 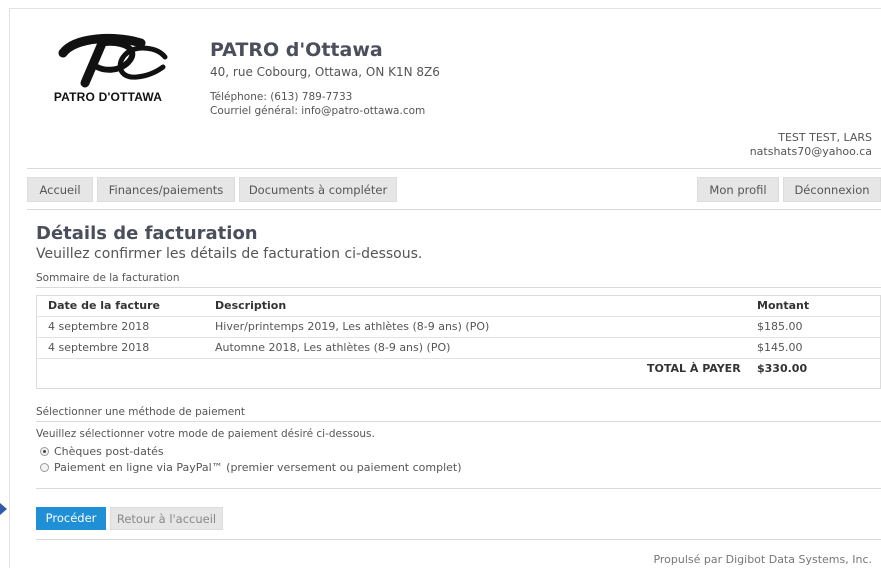 I want to click on footer-divider, so click(x=458, y=539).